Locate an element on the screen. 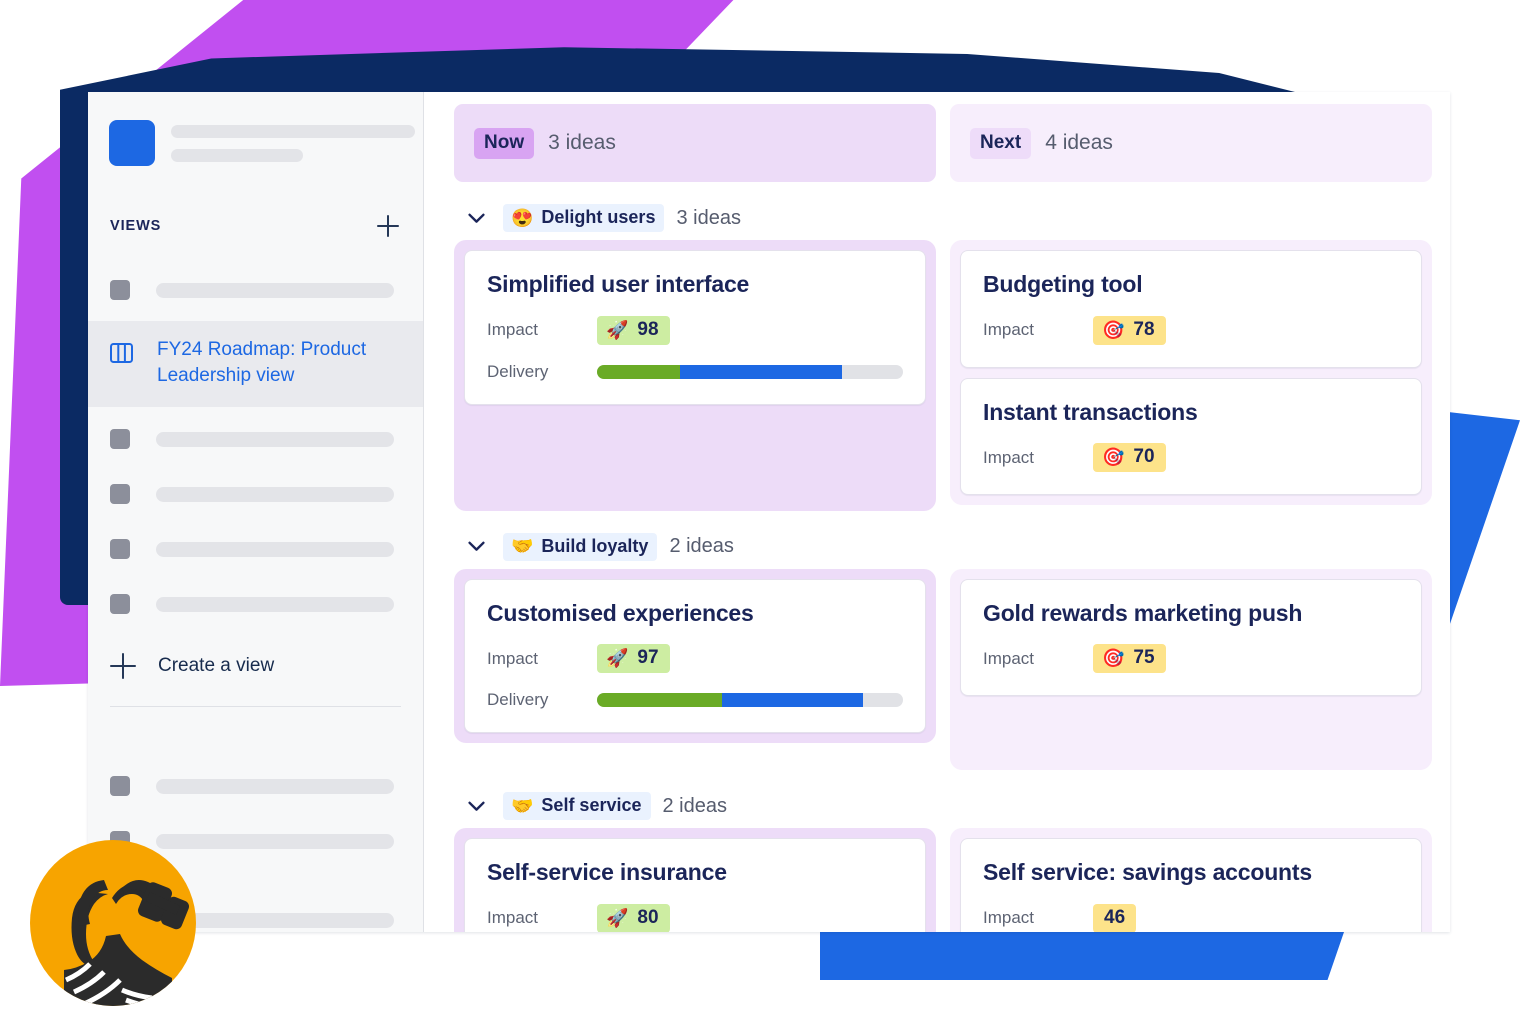  add-view-plus-icon is located at coordinates (388, 226).